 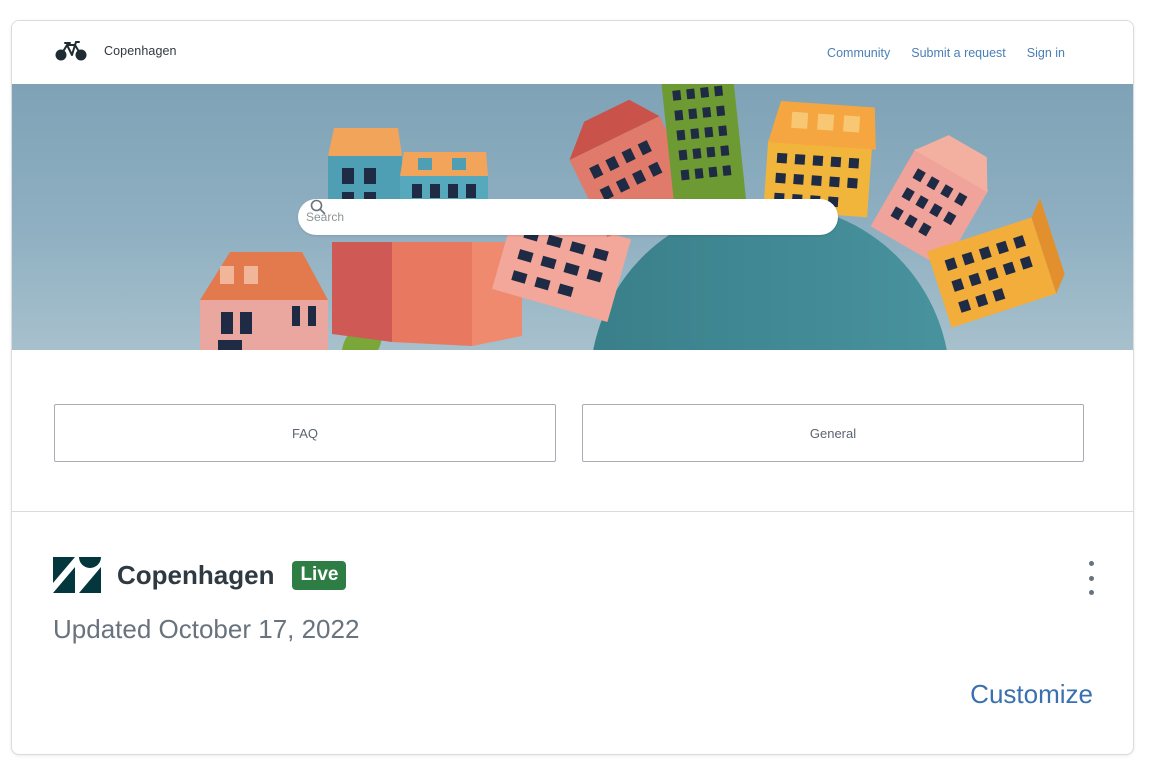 I want to click on search-input, so click(x=546, y=217).